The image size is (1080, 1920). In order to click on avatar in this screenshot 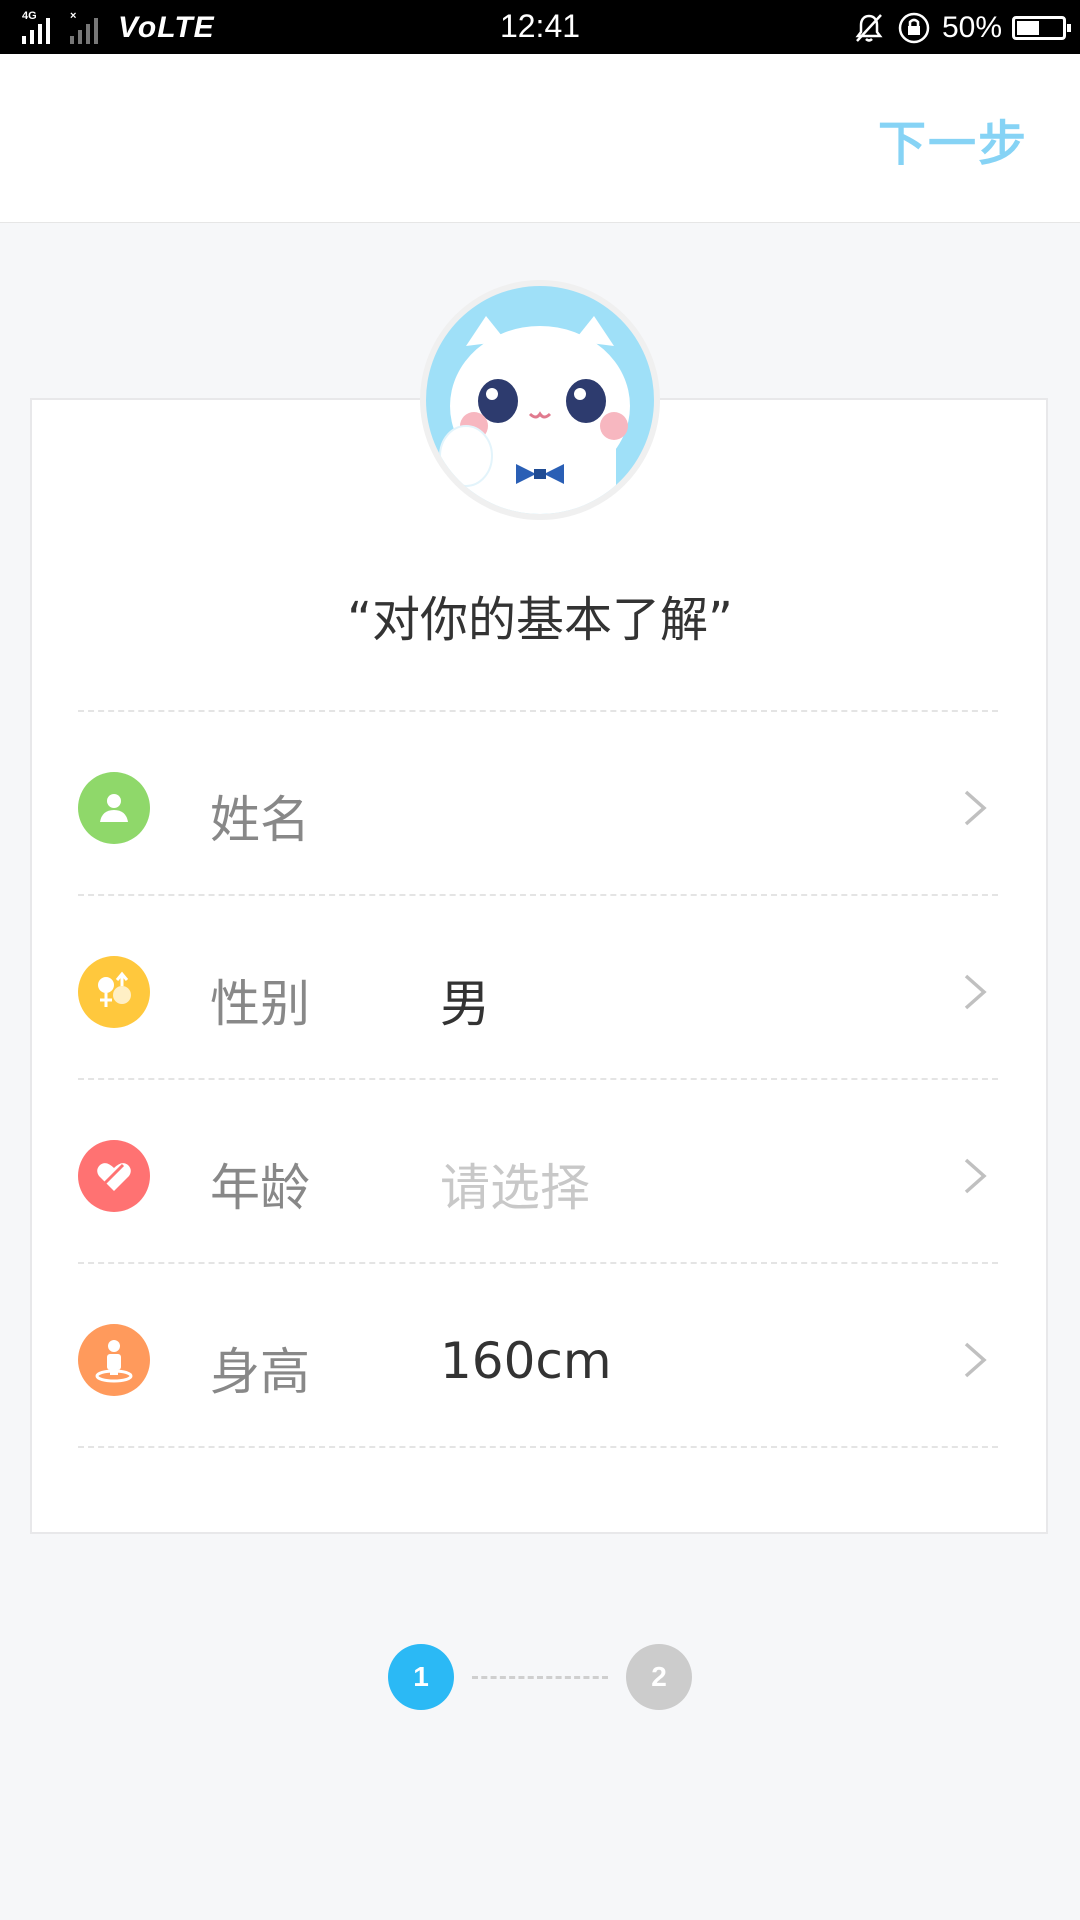, I will do `click(540, 400)`.